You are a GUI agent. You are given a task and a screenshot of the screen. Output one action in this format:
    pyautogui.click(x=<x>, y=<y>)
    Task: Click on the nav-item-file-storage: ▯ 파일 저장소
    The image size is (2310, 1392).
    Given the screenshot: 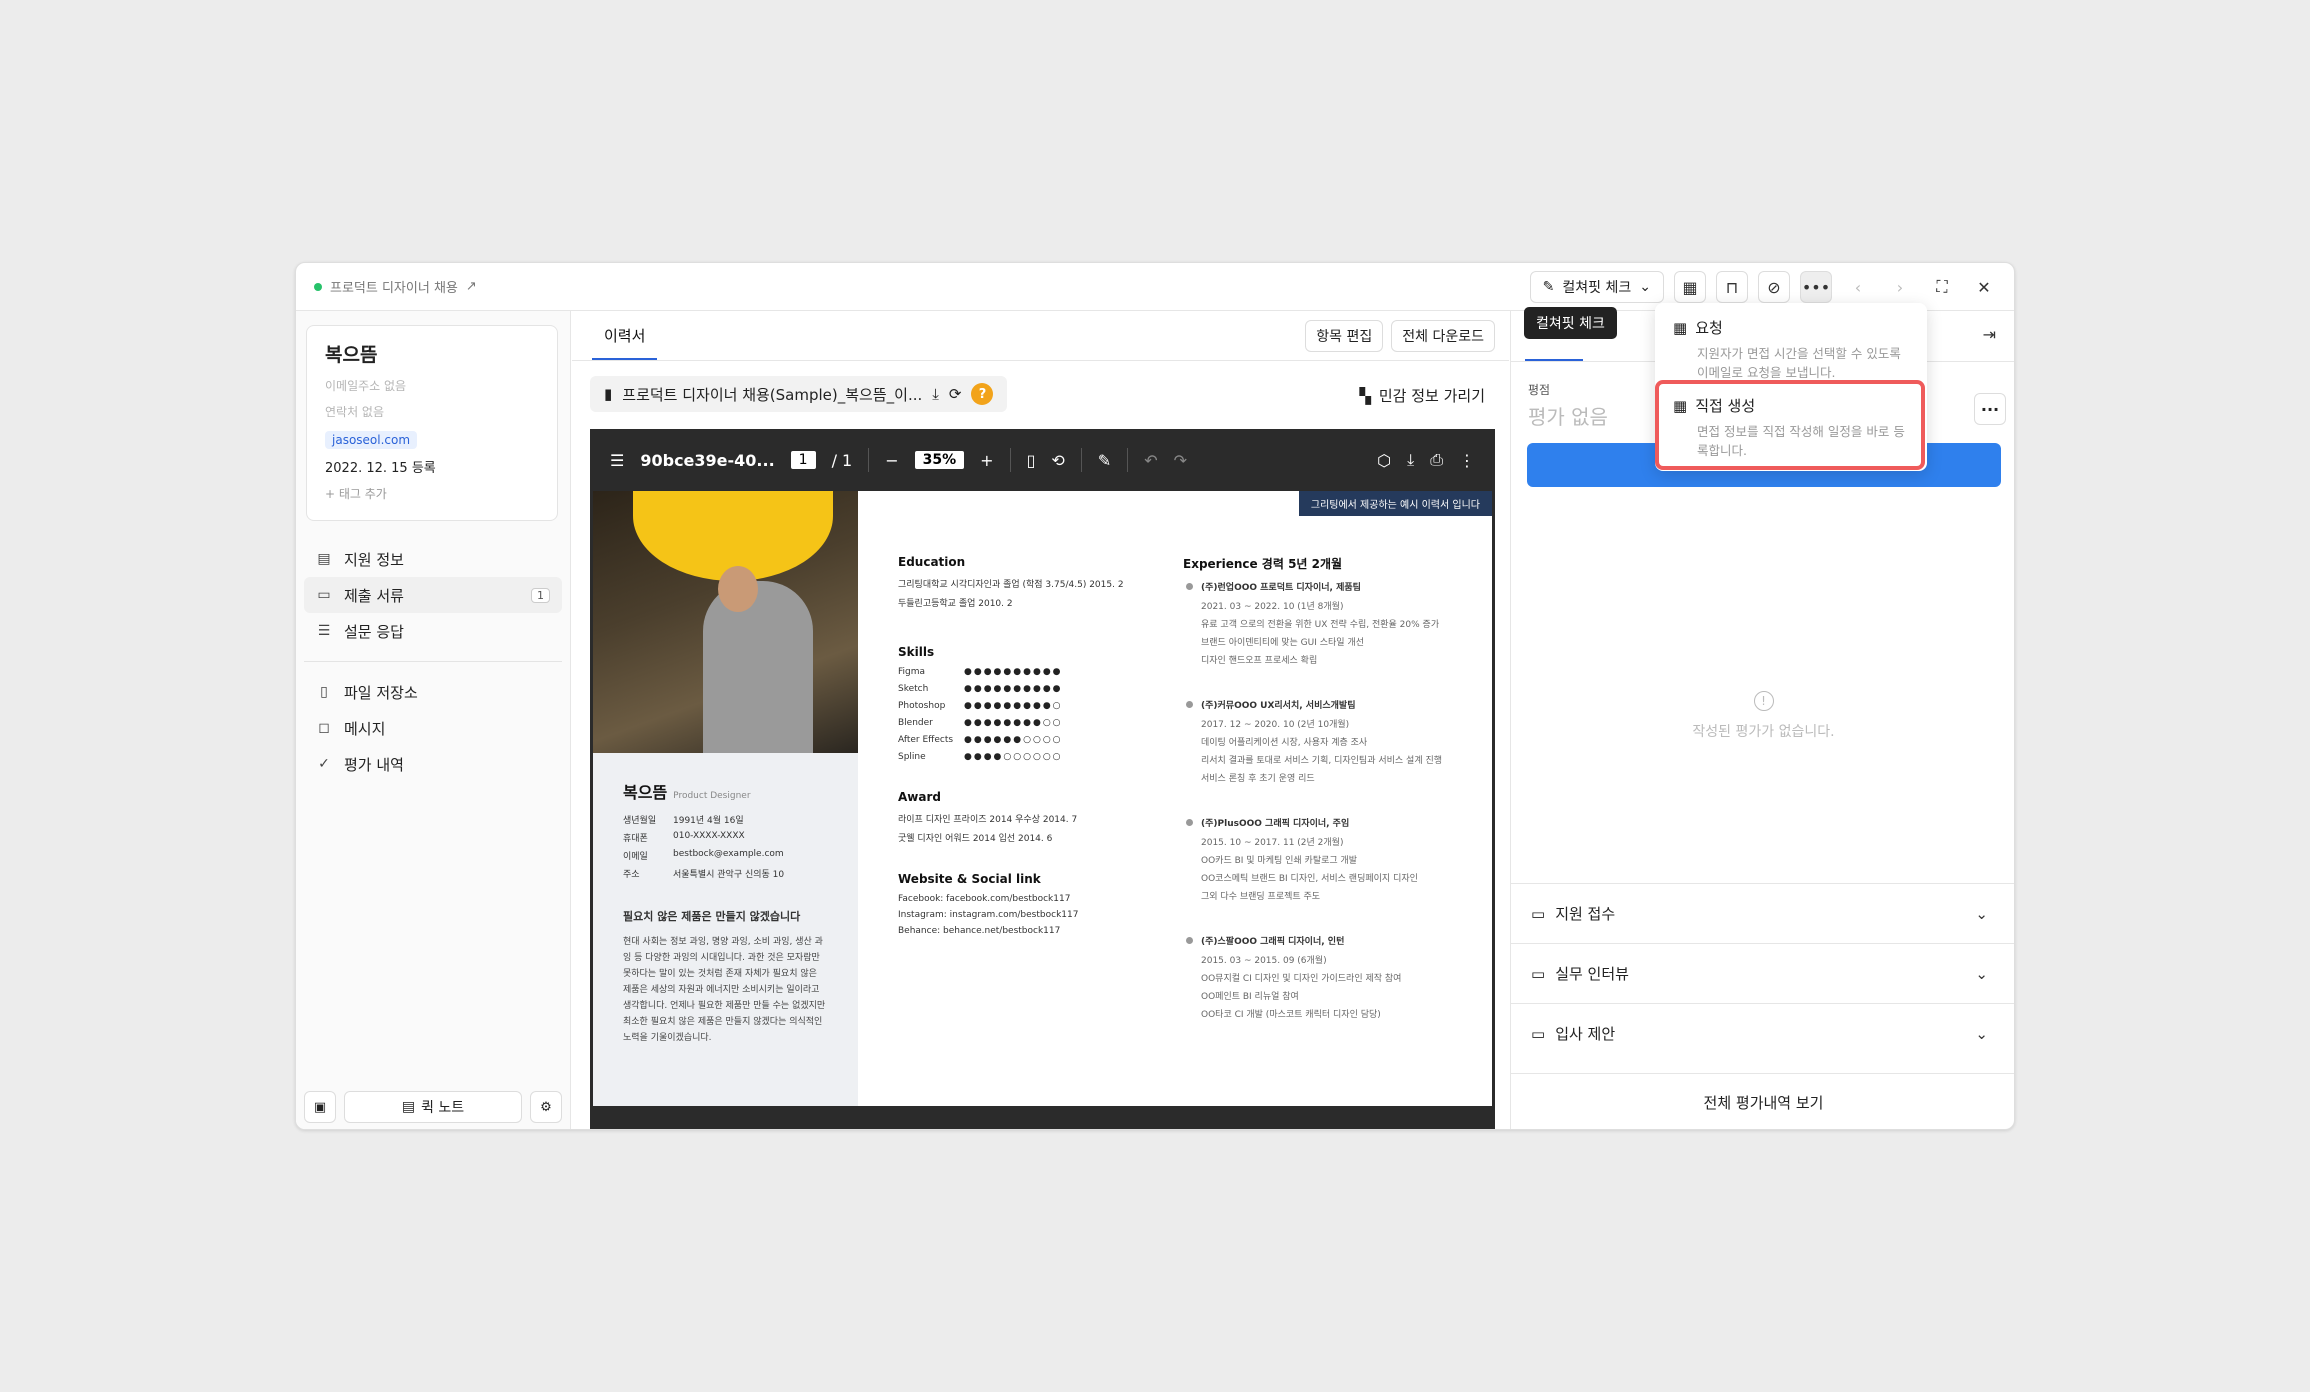 What is the action you would take?
    pyautogui.click(x=433, y=692)
    